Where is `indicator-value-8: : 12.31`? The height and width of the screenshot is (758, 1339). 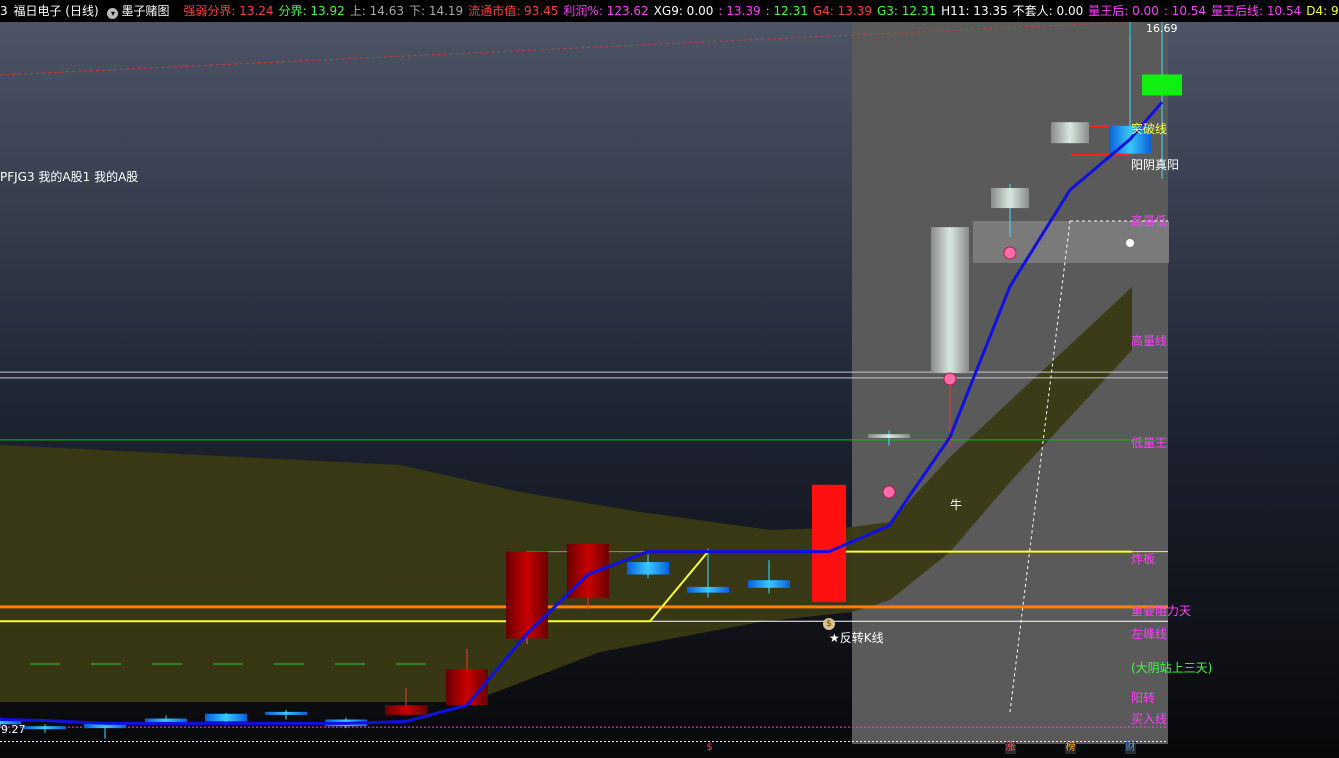 indicator-value-8: : 12.31 is located at coordinates (786, 11).